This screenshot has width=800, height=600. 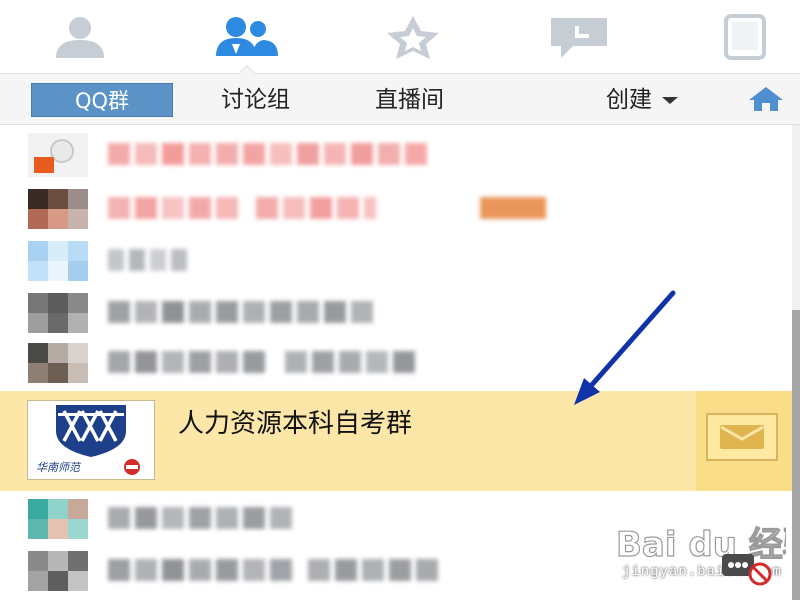 What do you see at coordinates (295, 424) in the screenshot?
I see `group-name: 人力资源本科自考群` at bounding box center [295, 424].